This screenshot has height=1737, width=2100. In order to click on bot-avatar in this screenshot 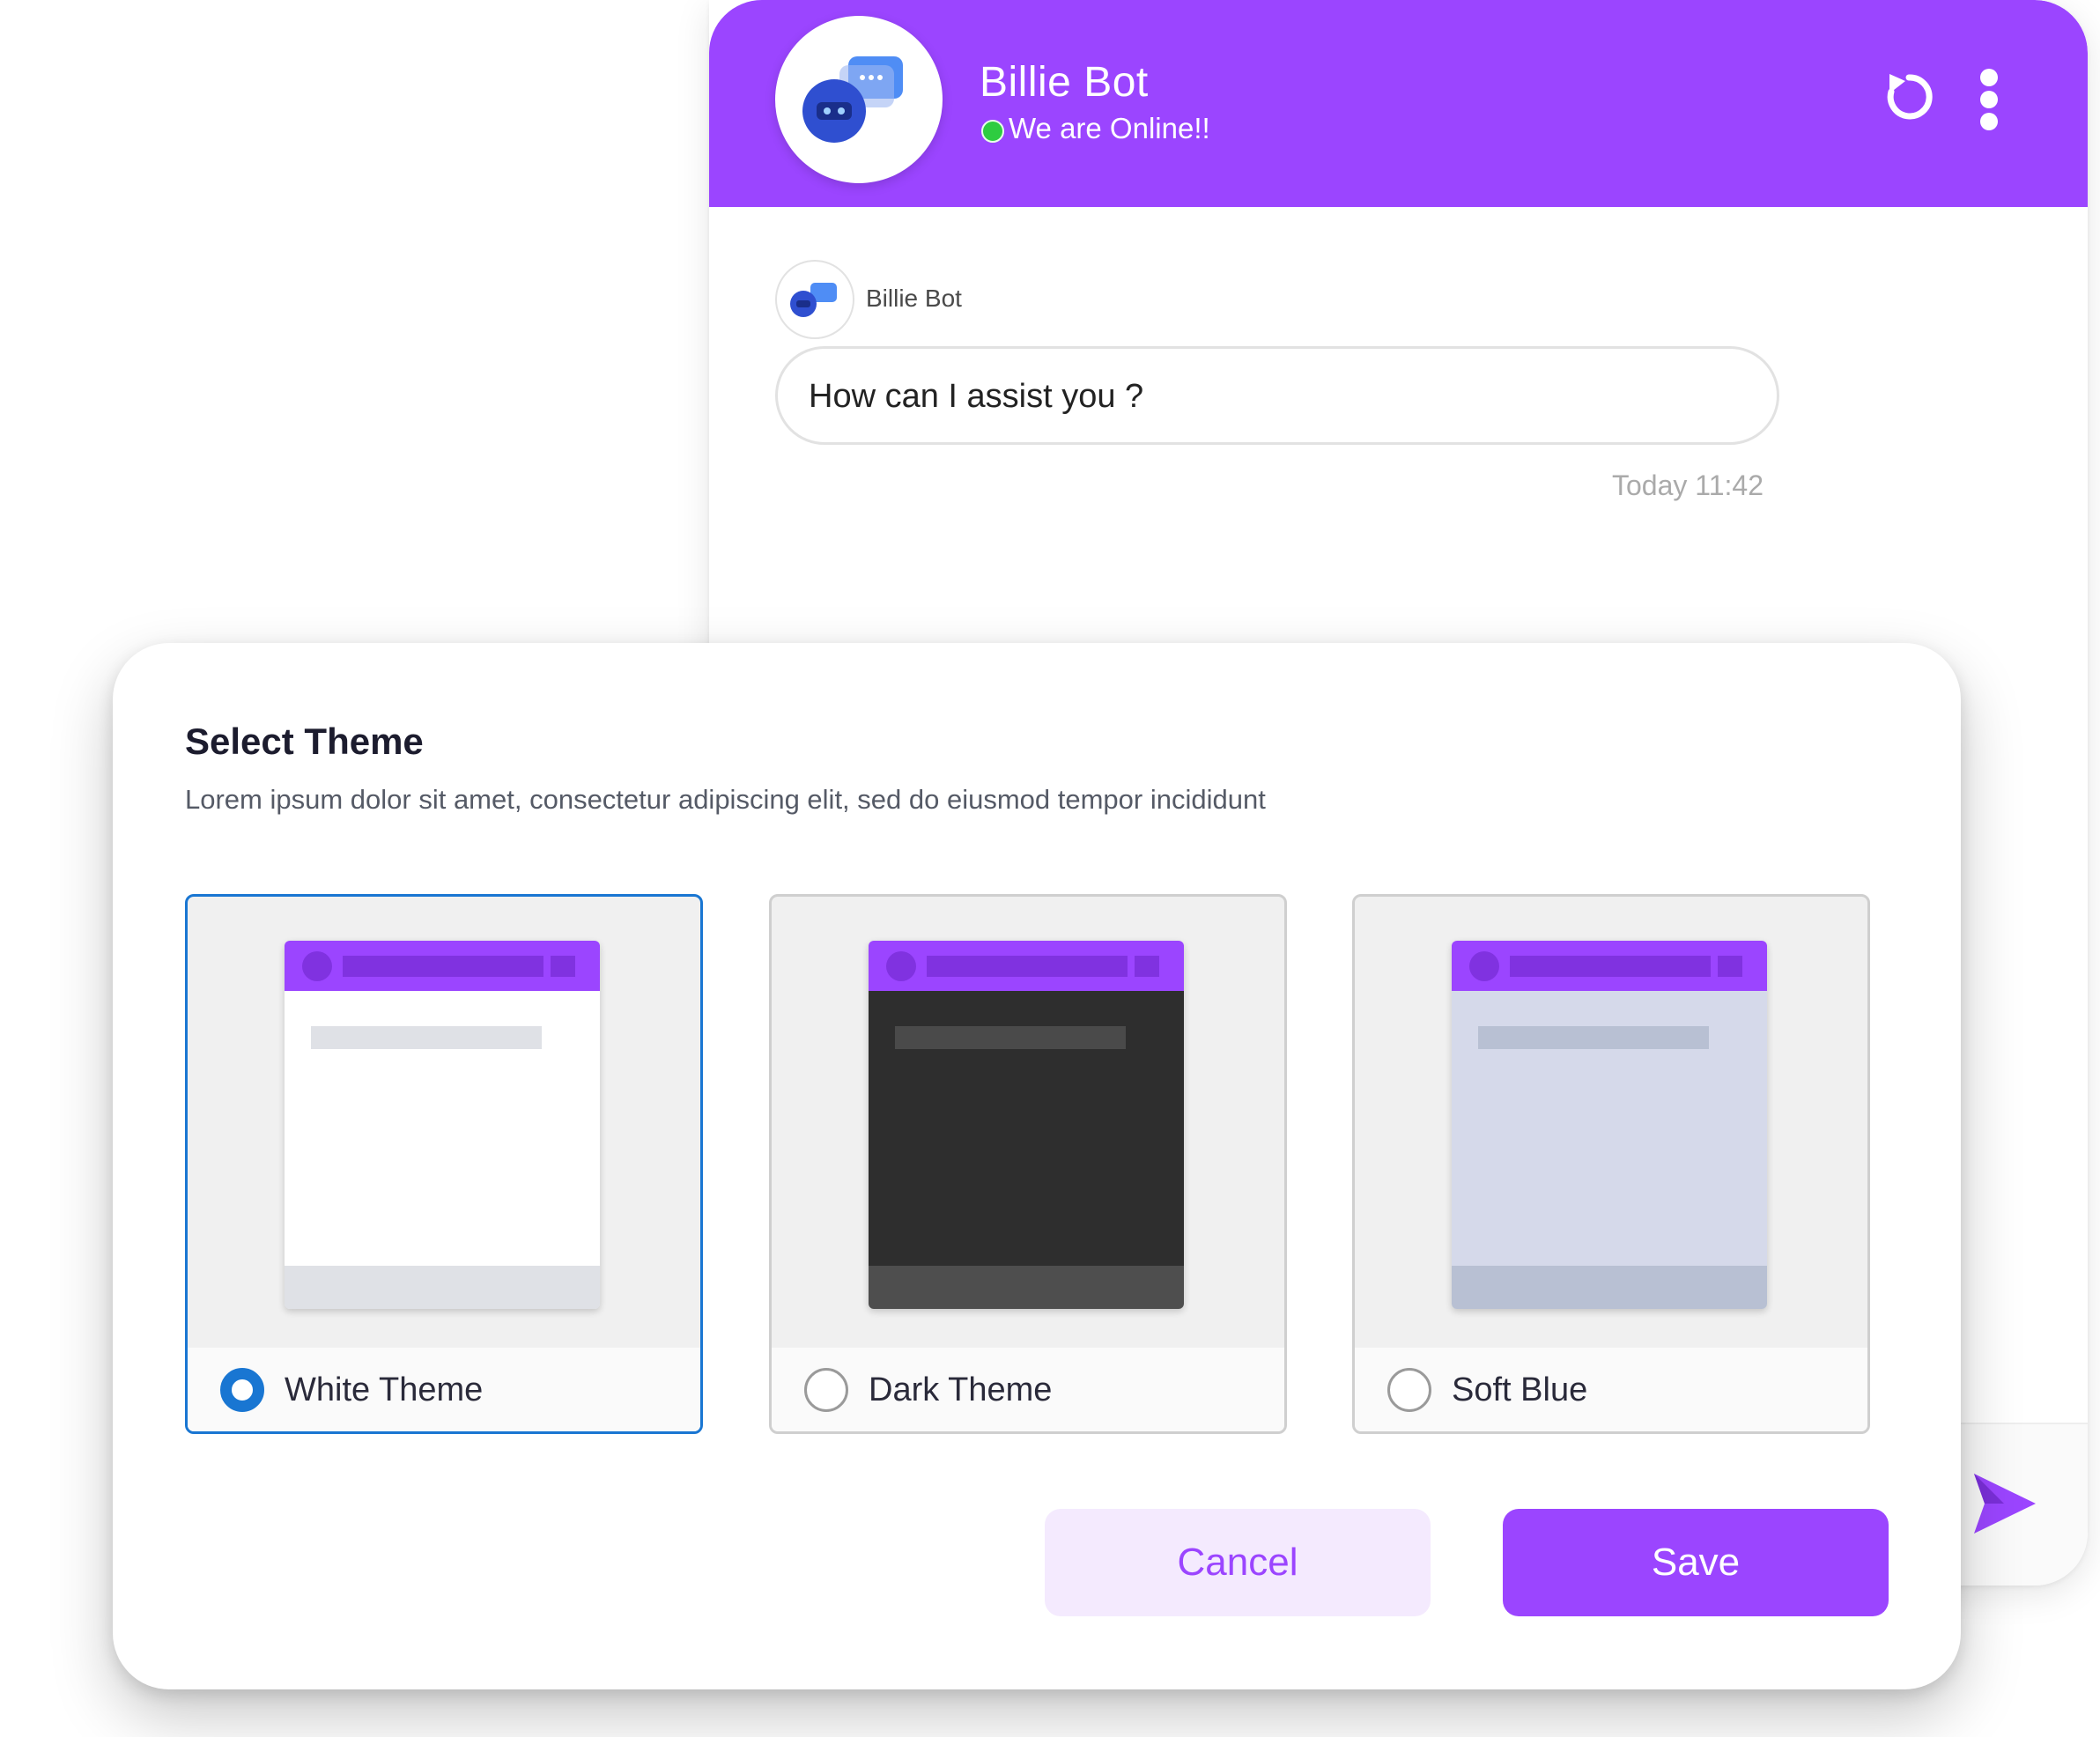, I will do `click(859, 100)`.